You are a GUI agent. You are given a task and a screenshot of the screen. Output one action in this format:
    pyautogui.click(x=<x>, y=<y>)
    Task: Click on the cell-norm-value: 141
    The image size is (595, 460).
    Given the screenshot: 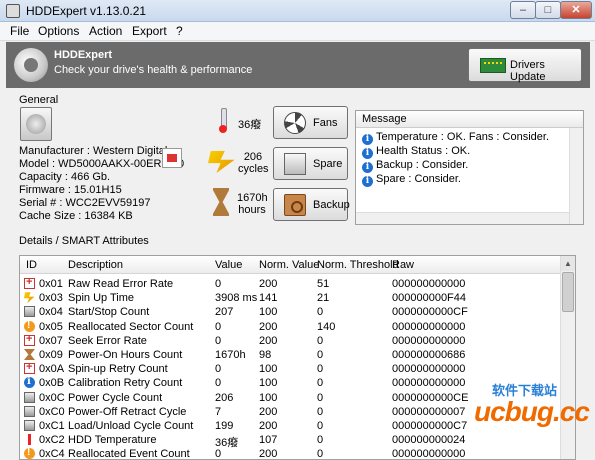 What is the action you would take?
    pyautogui.click(x=268, y=298)
    